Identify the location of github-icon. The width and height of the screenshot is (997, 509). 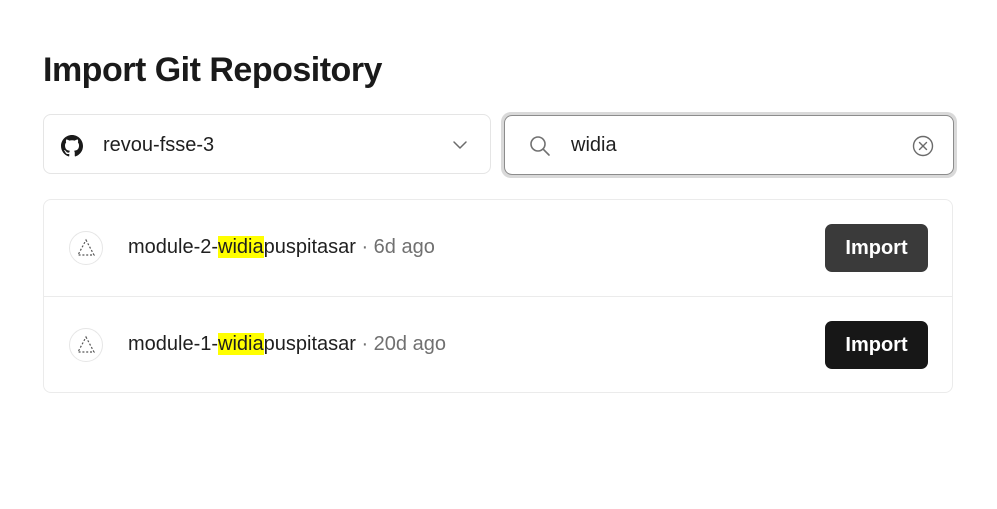
(72, 146).